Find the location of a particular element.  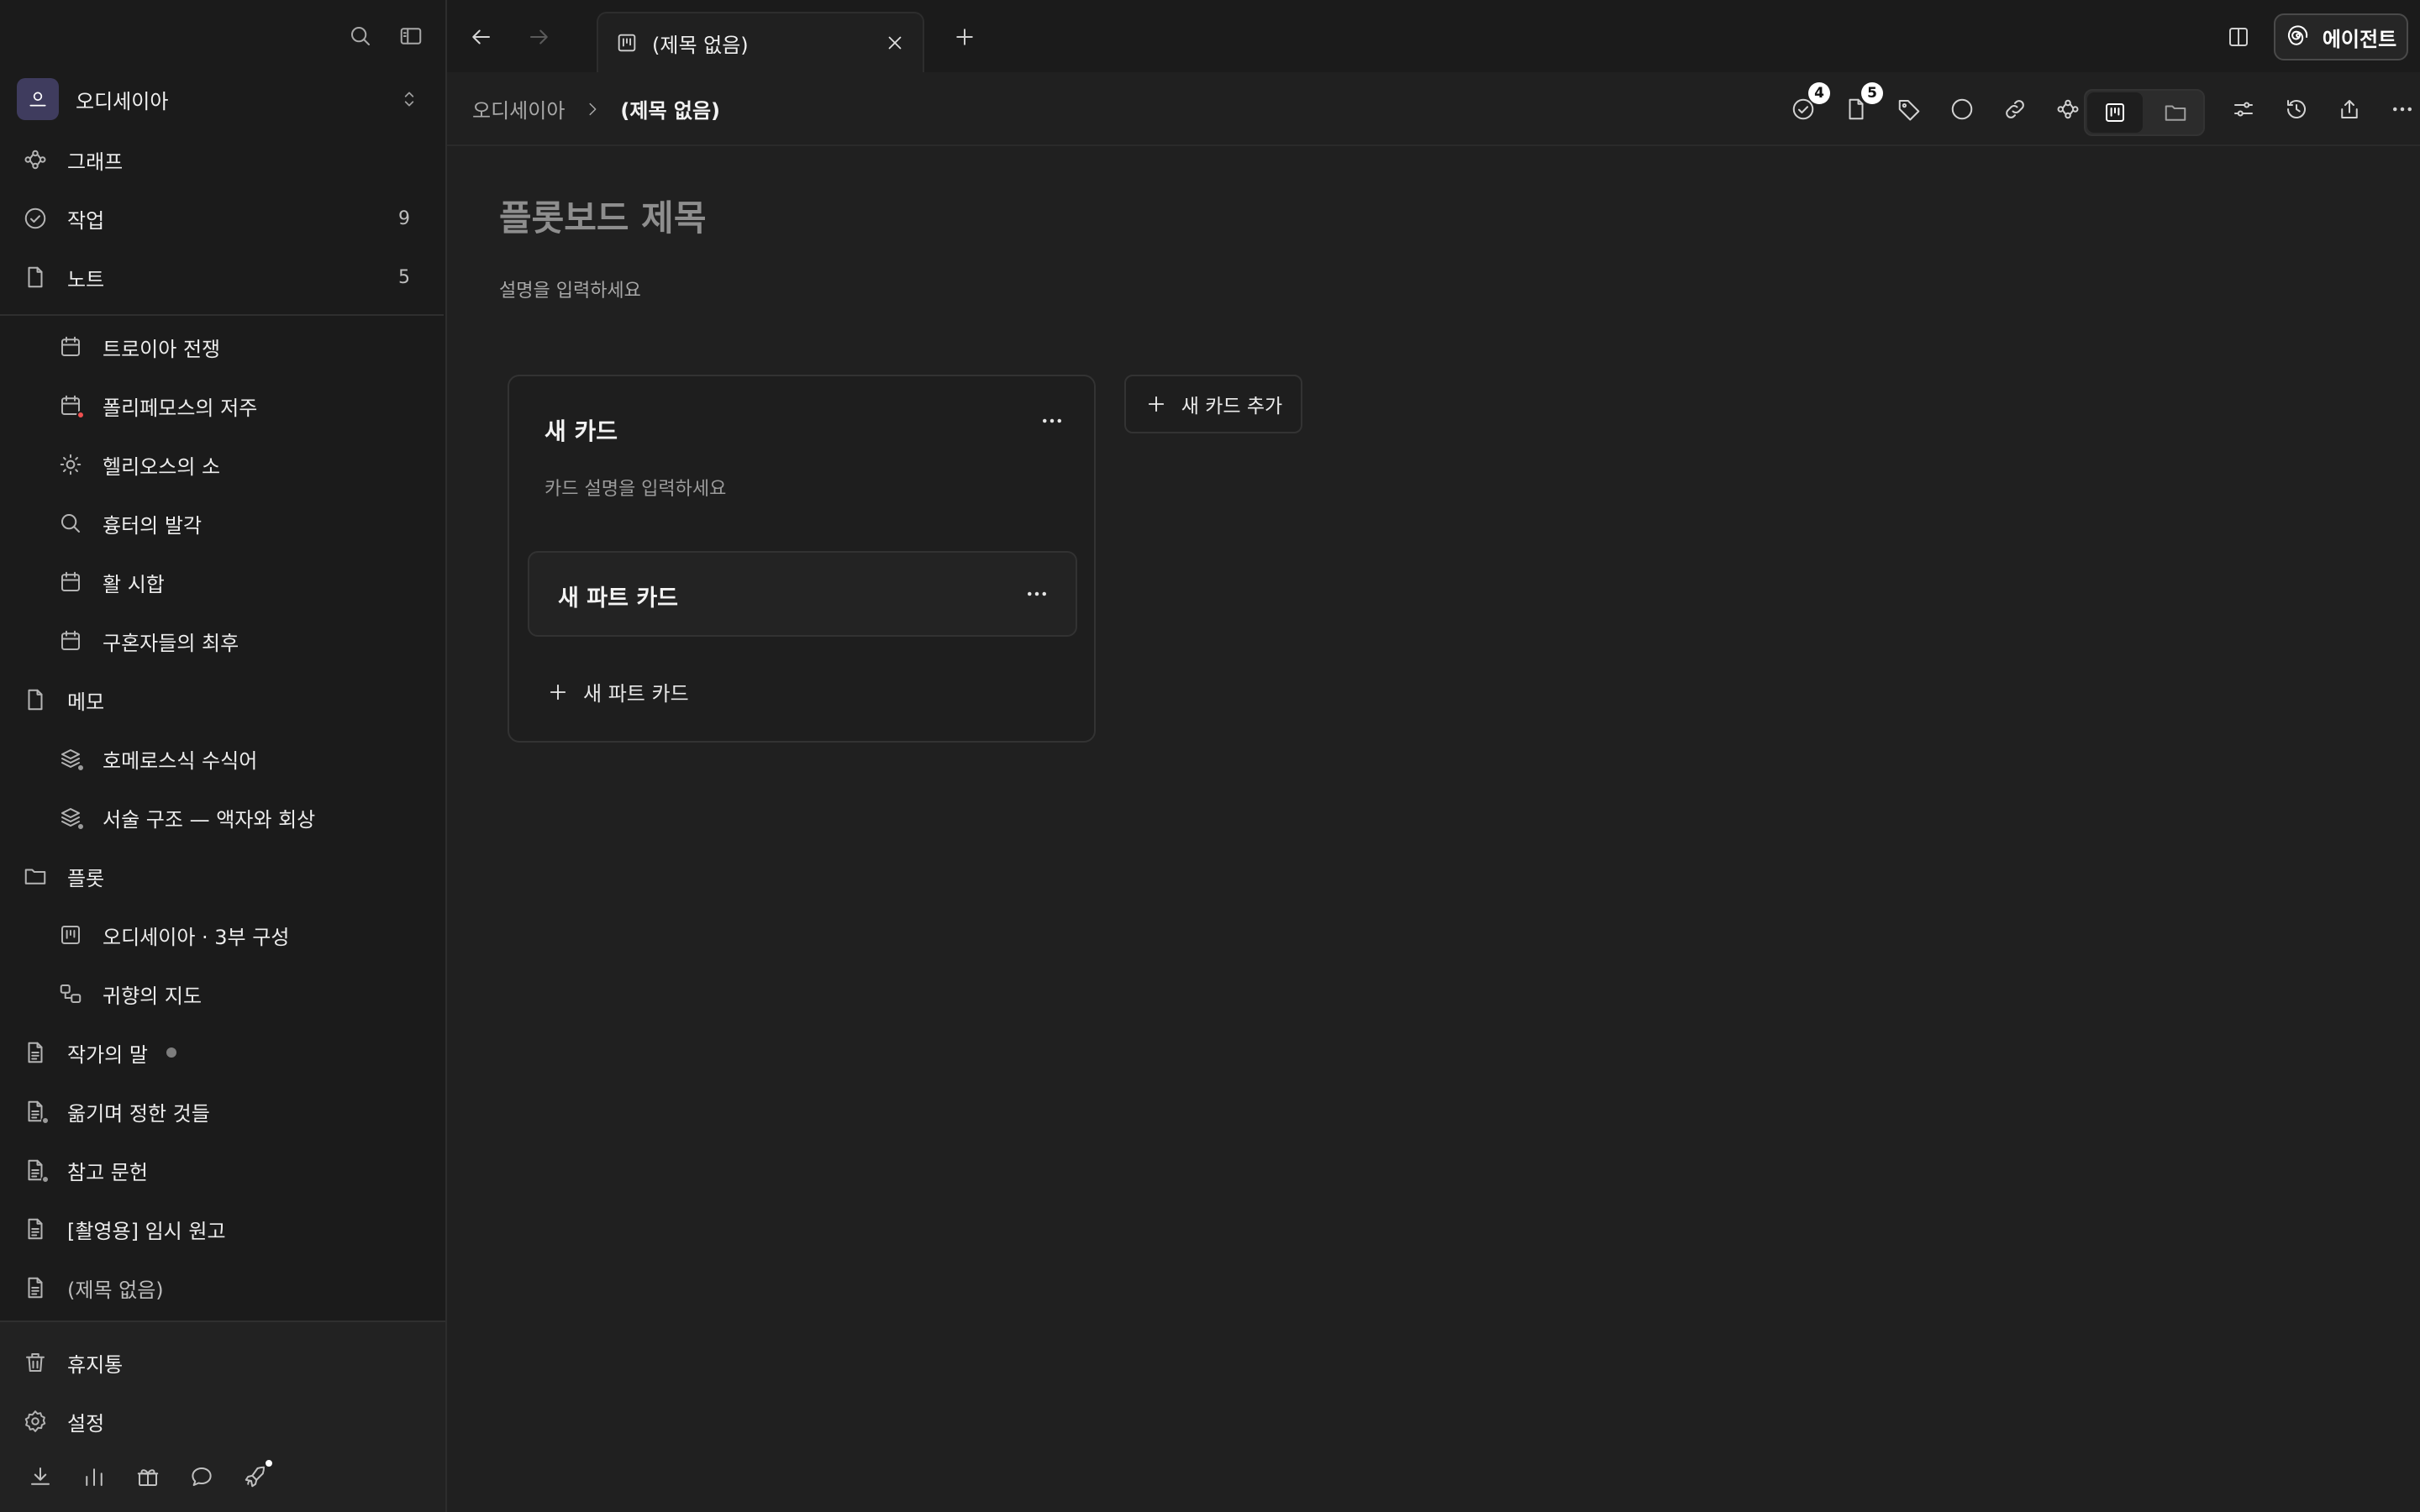

tree-folder-memo: 메모 is located at coordinates (219, 699).